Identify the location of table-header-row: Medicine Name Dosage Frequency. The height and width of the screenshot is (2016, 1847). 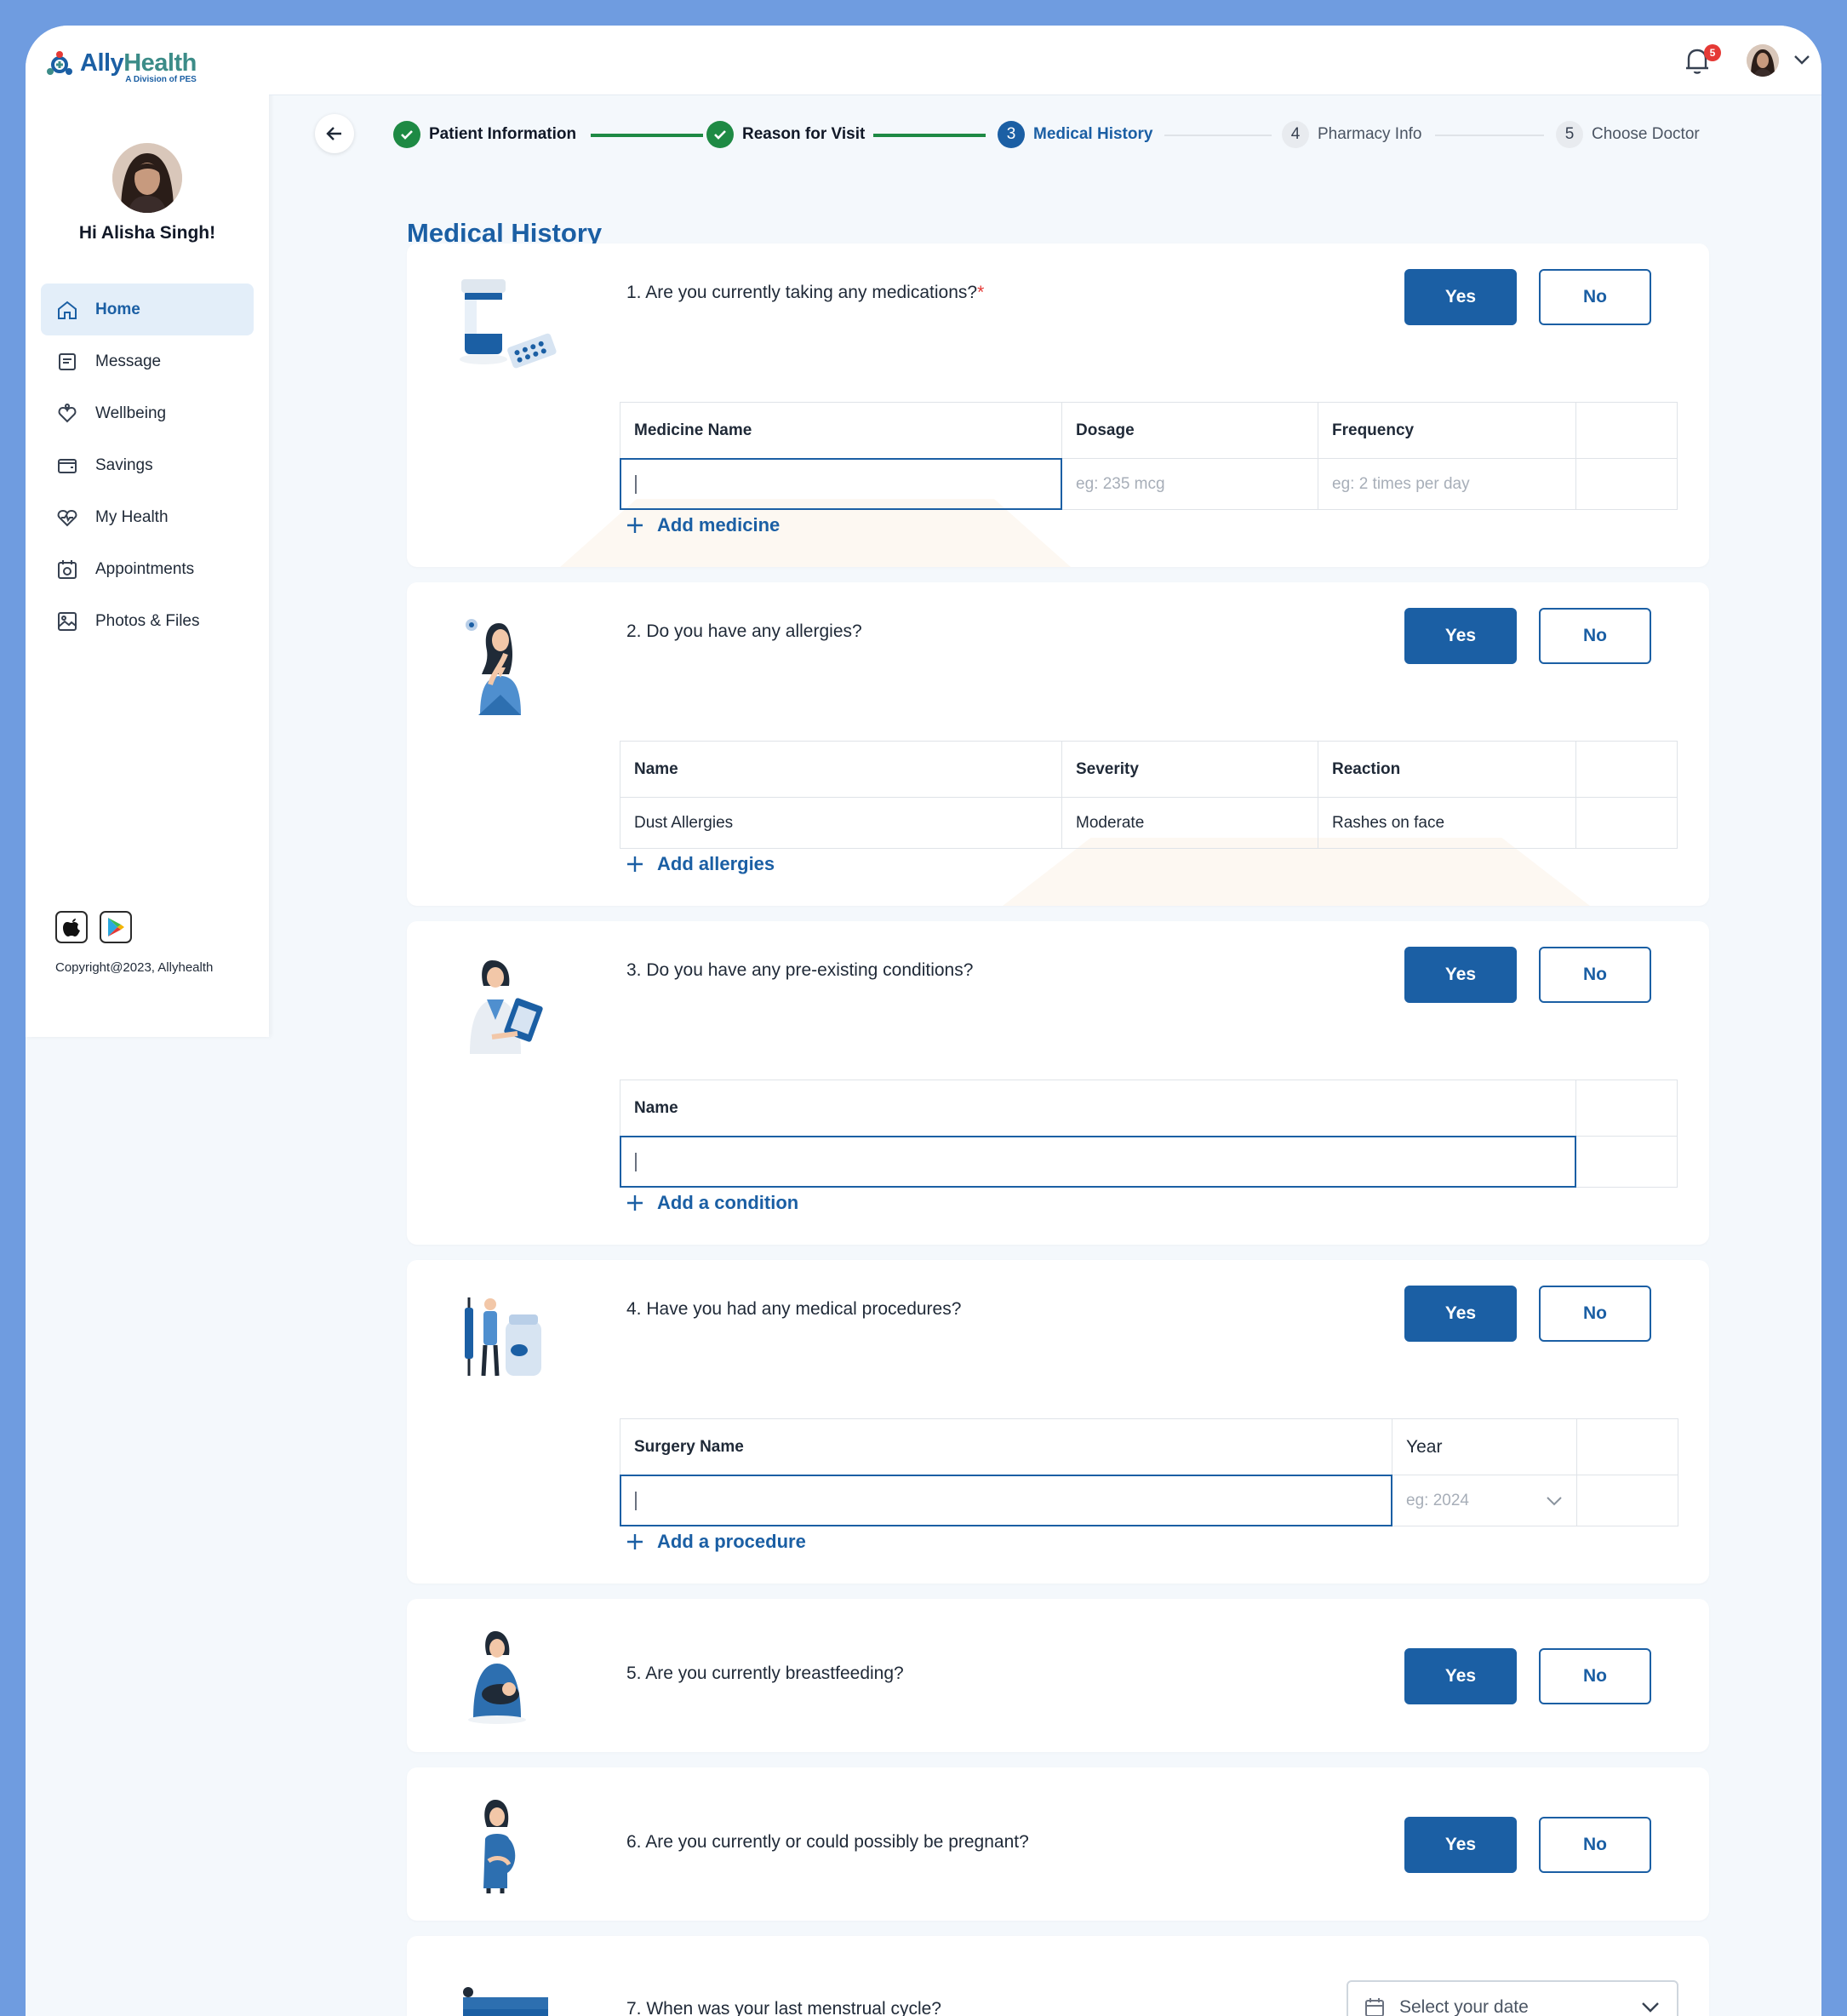
(1149, 430).